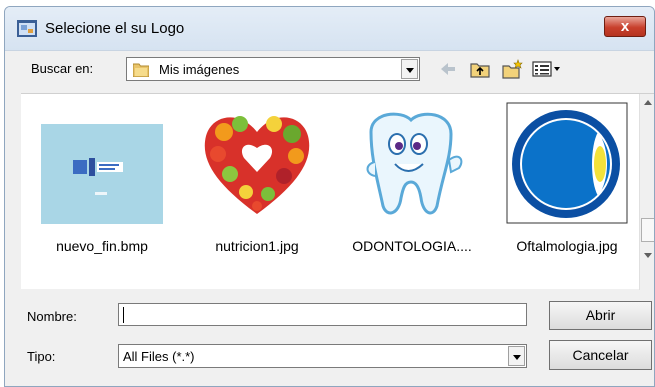 The height and width of the screenshot is (387, 655). Describe the element at coordinates (27, 28) in the screenshot. I see `app-icon` at that location.